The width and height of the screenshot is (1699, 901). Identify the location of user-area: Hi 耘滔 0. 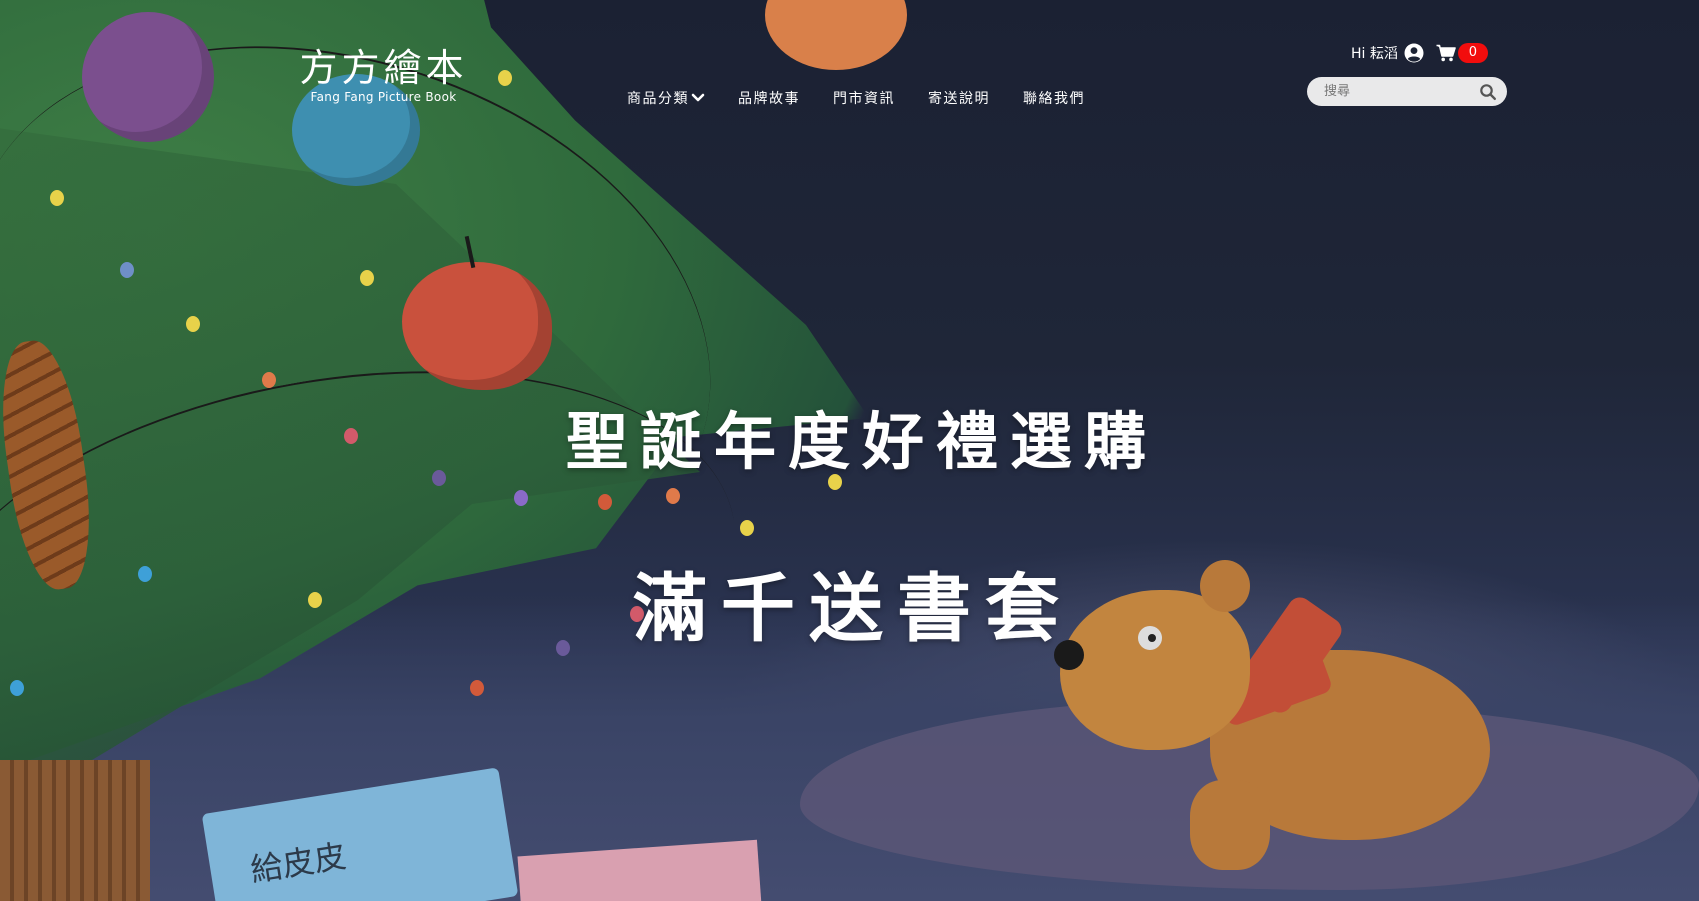
(1419, 53).